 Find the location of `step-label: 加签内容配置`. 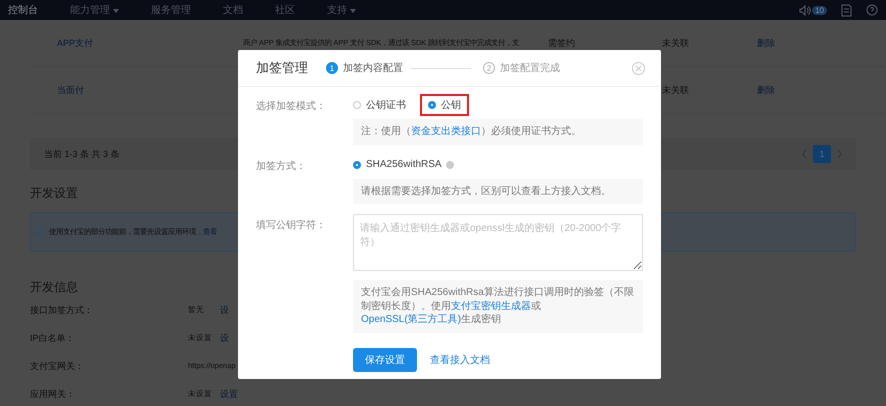

step-label: 加签内容配置 is located at coordinates (373, 68).